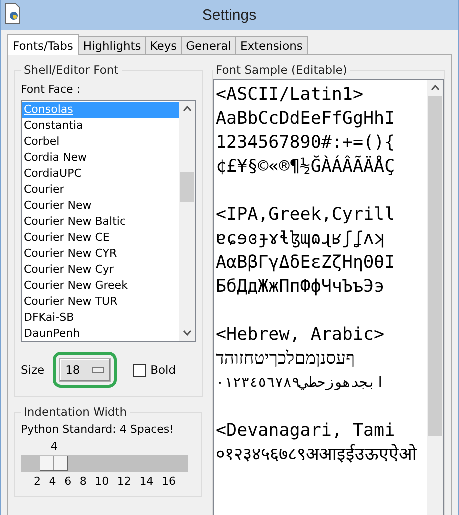 This screenshot has width=459, height=515. What do you see at coordinates (71, 70) in the screenshot?
I see `group-title: Shell/Editor Font` at bounding box center [71, 70].